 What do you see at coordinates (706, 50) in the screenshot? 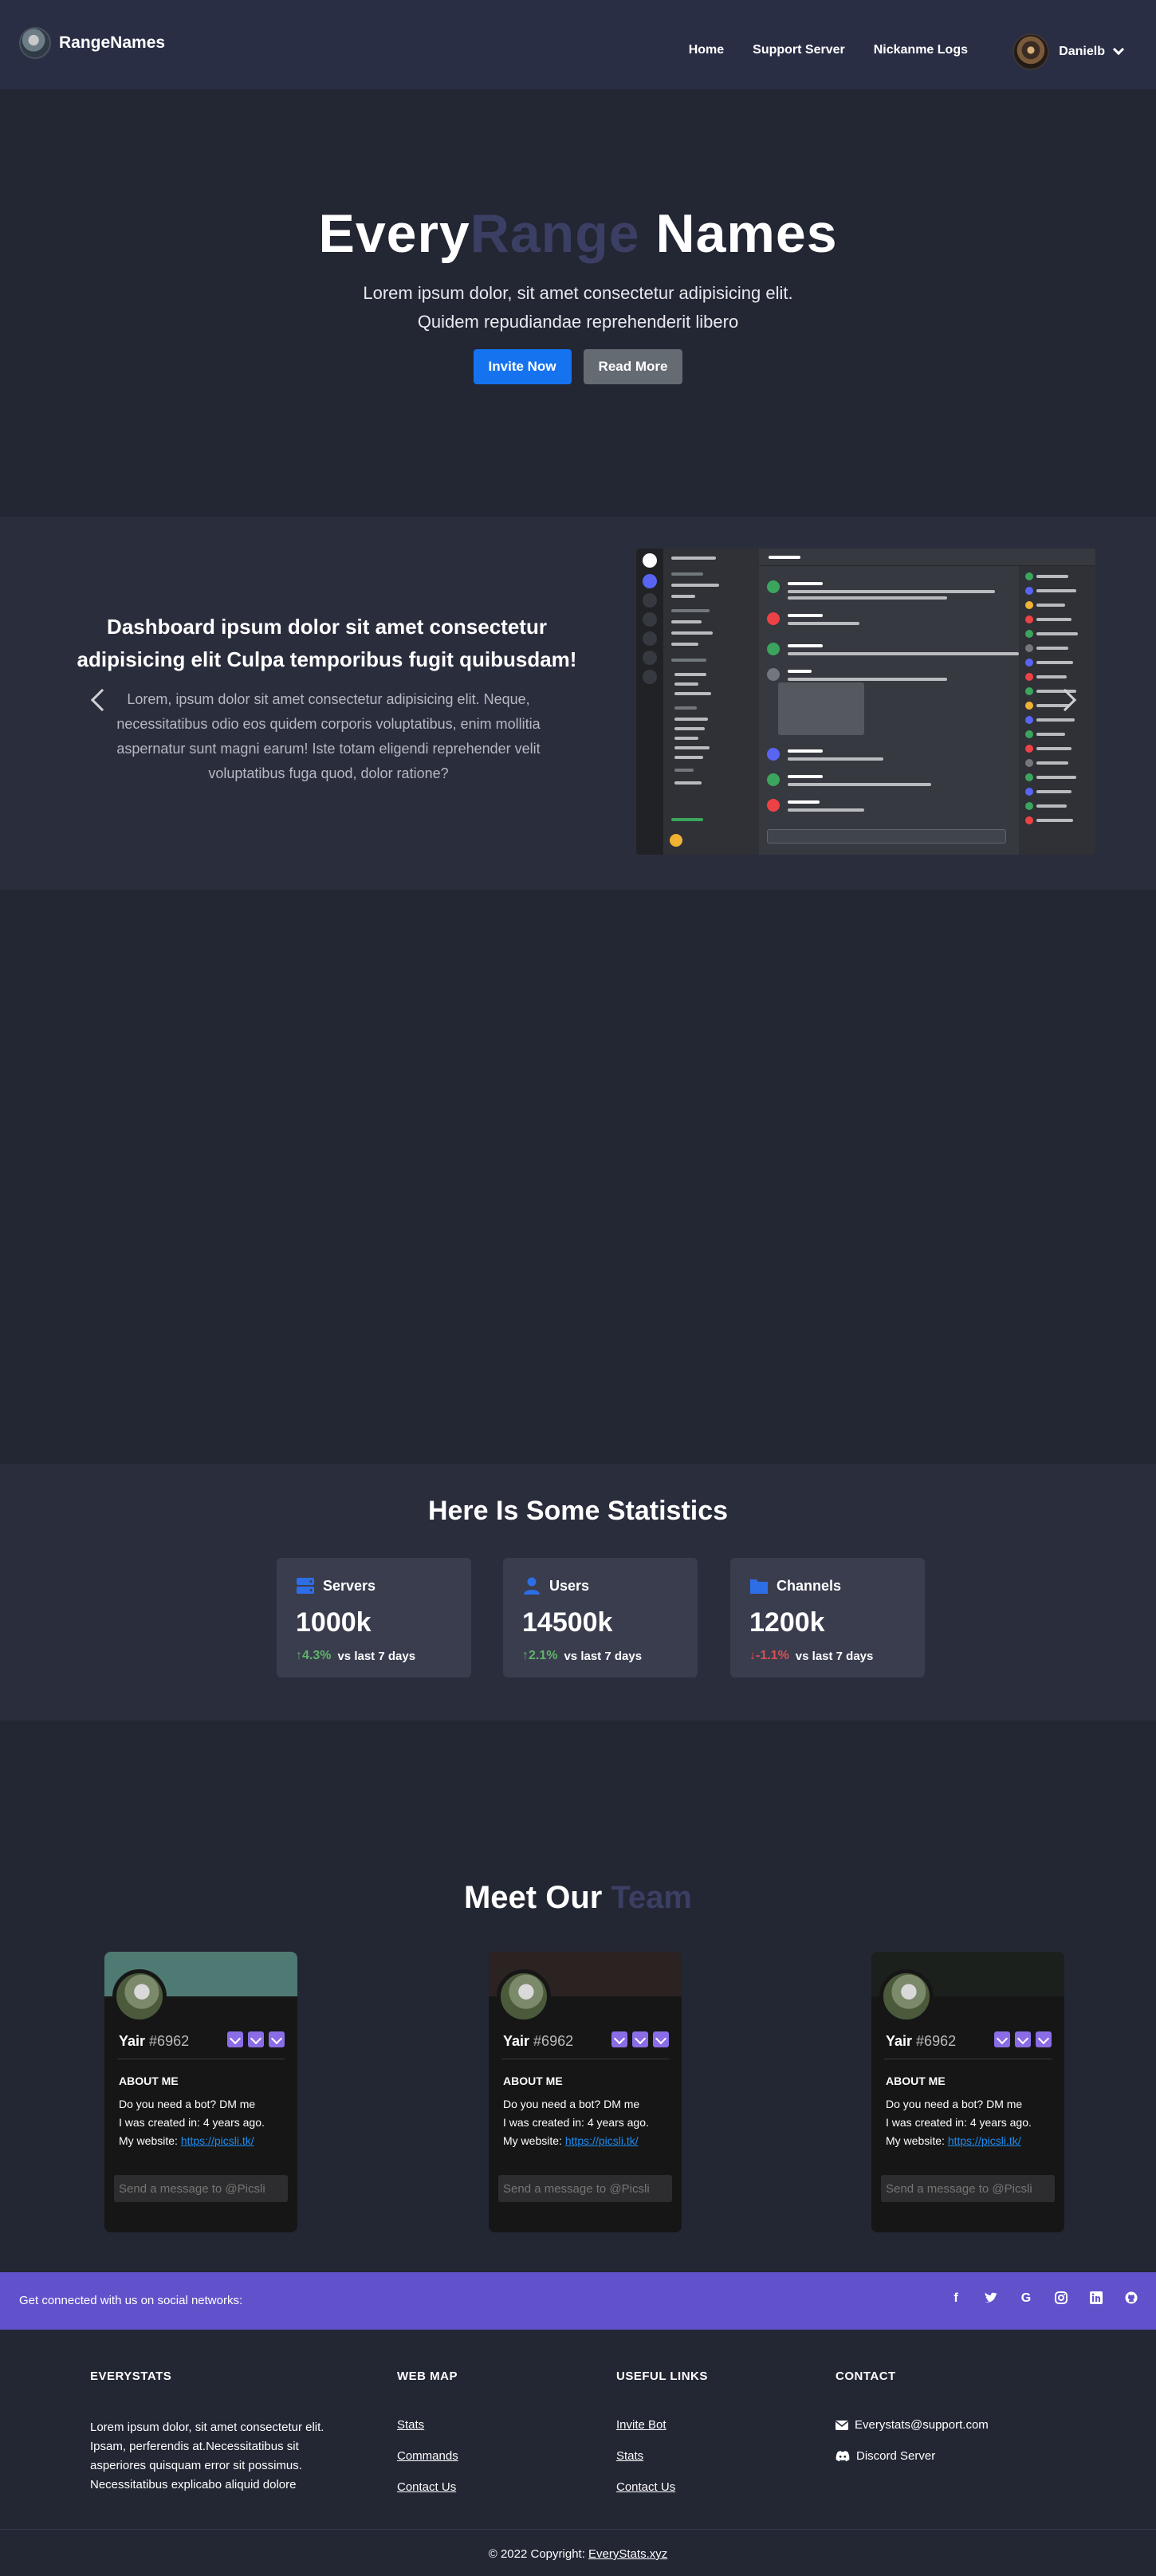
I see `nav-link-home: Home` at bounding box center [706, 50].